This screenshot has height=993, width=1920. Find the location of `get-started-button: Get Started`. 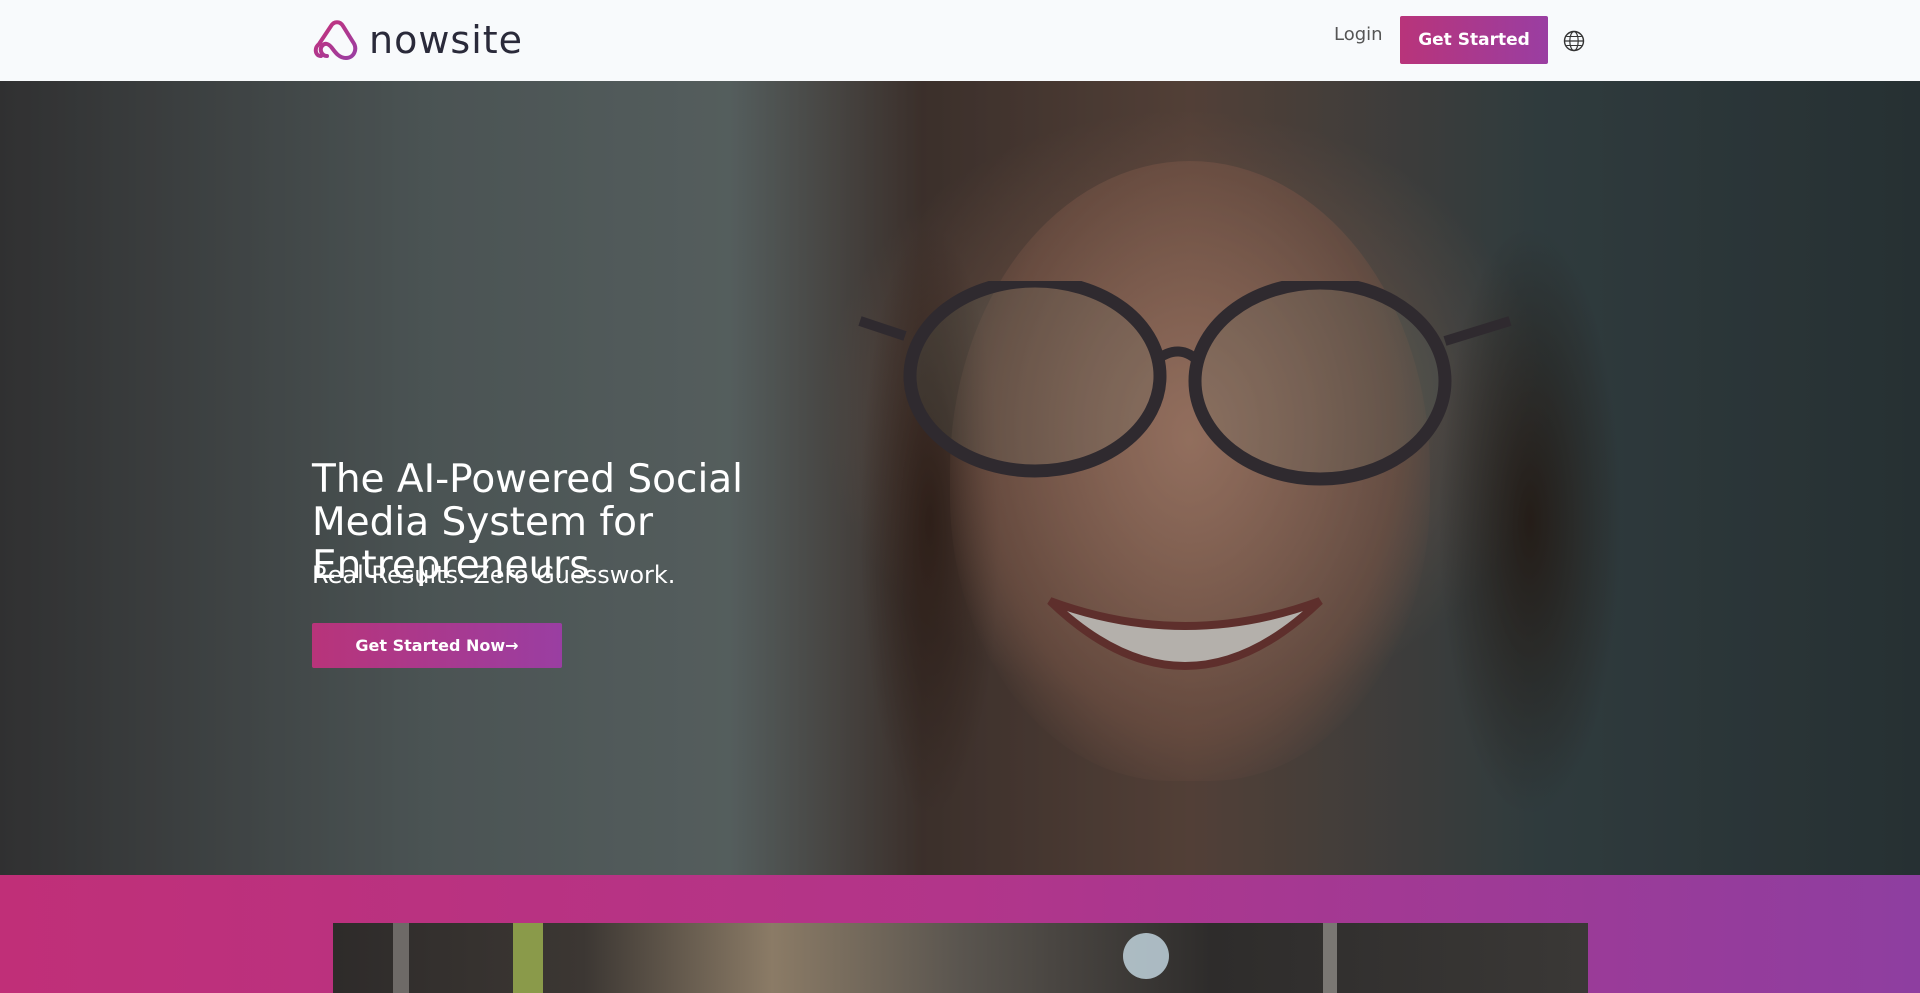

get-started-button: Get Started is located at coordinates (1474, 40).